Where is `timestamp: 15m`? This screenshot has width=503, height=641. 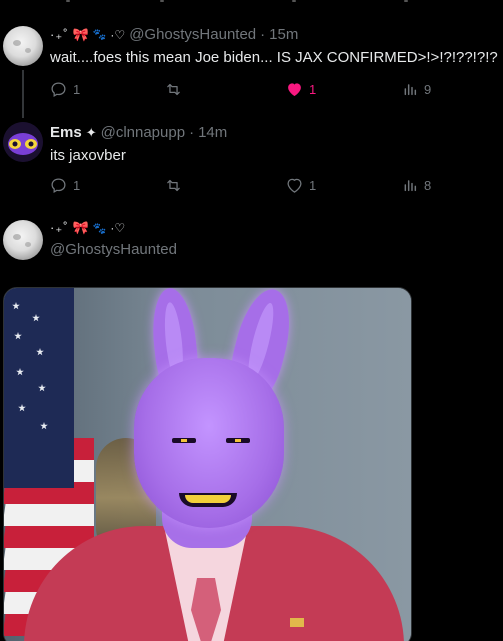 timestamp: 15m is located at coordinates (283, 34).